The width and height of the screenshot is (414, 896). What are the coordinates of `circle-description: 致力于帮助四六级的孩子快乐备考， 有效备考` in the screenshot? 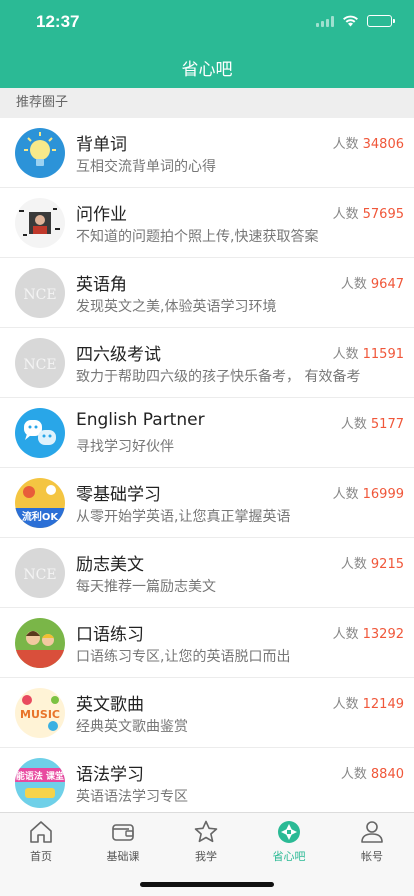 It's located at (218, 377).